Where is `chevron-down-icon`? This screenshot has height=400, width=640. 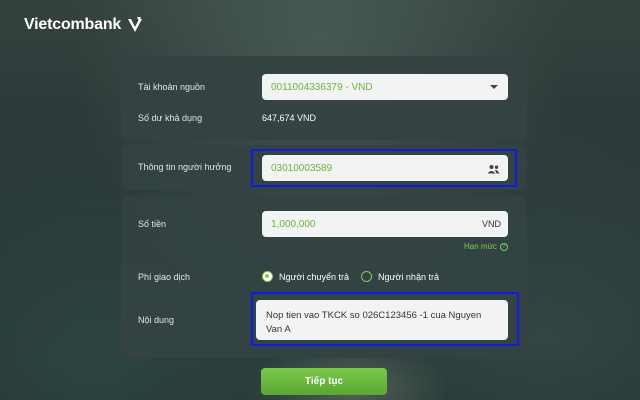
chevron-down-icon is located at coordinates (494, 87).